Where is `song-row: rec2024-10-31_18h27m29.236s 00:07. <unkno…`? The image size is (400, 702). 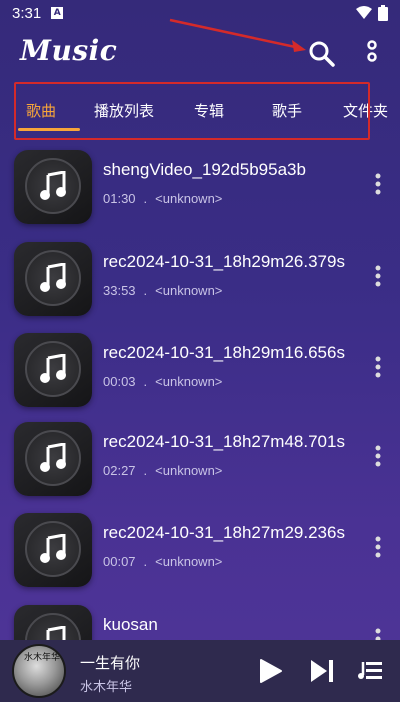 song-row: rec2024-10-31_18h27m29.236s 00:07. <unkno… is located at coordinates (200, 554).